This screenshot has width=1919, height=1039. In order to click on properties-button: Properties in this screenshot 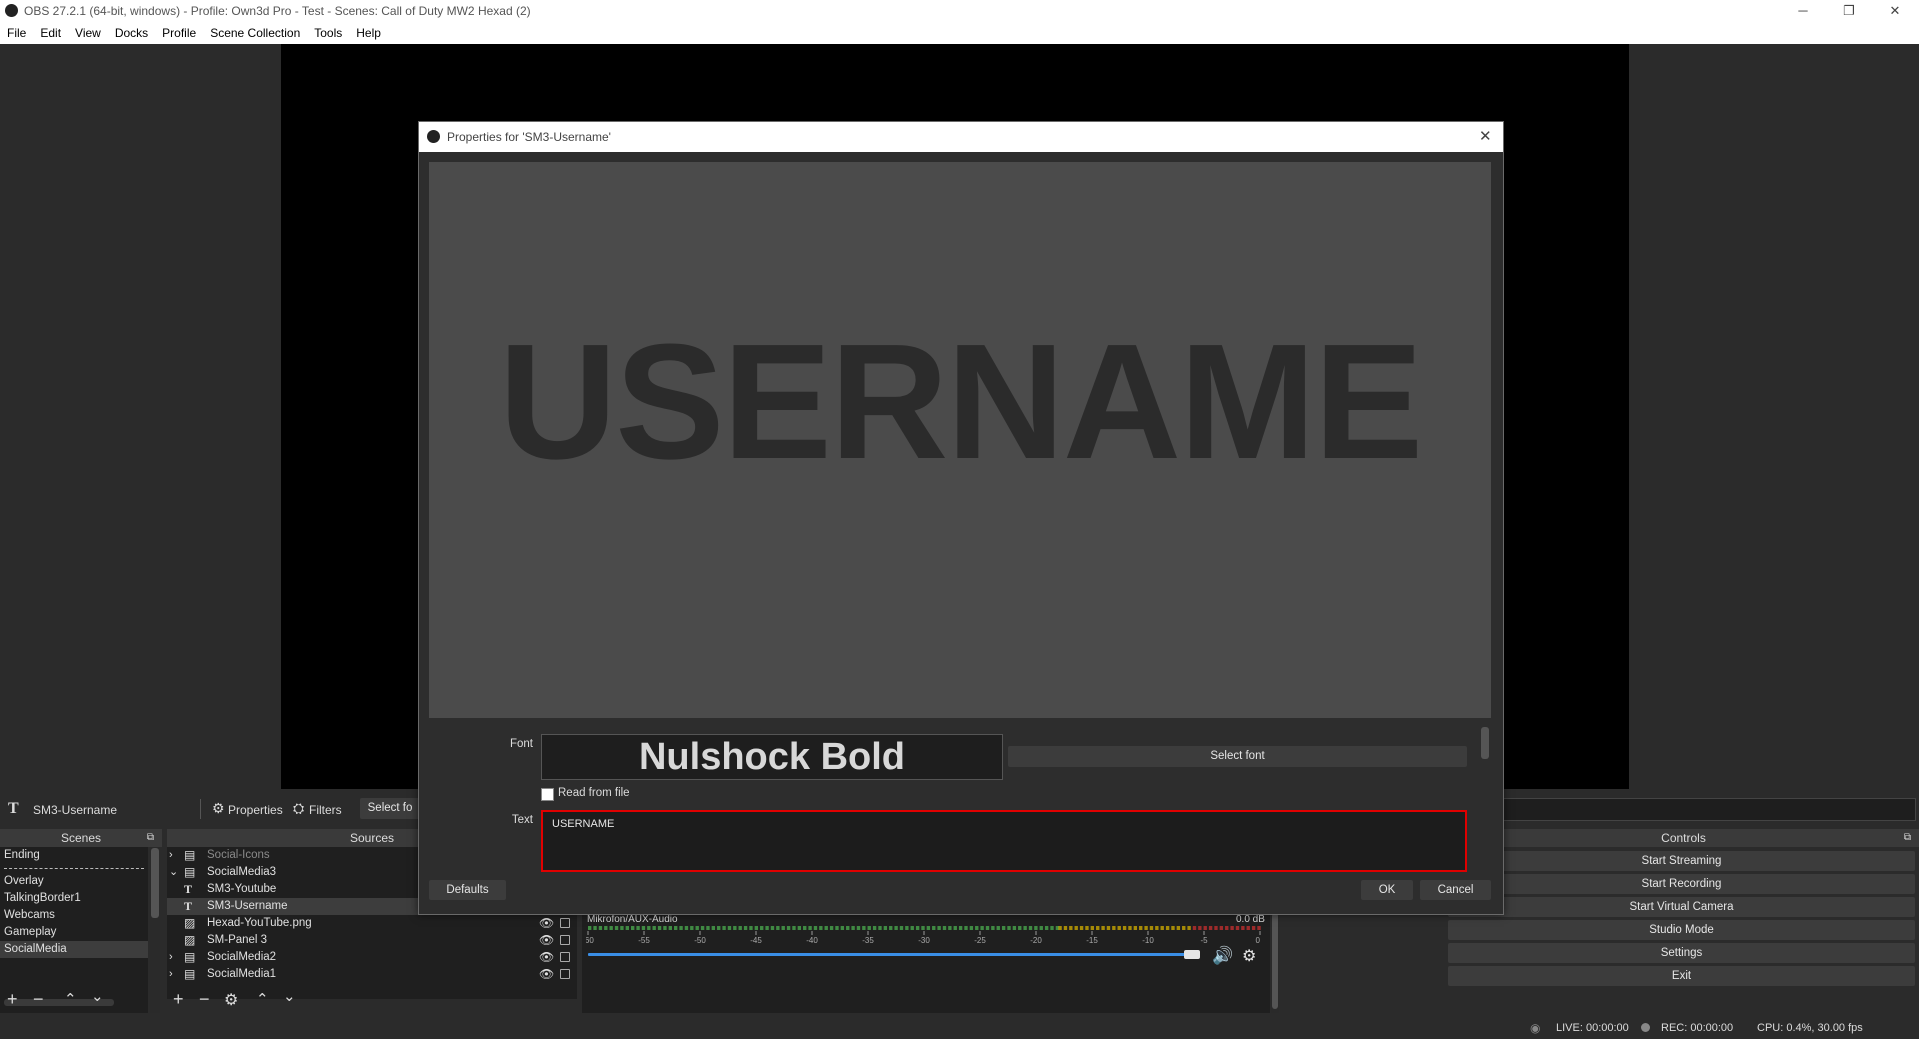, I will do `click(255, 810)`.